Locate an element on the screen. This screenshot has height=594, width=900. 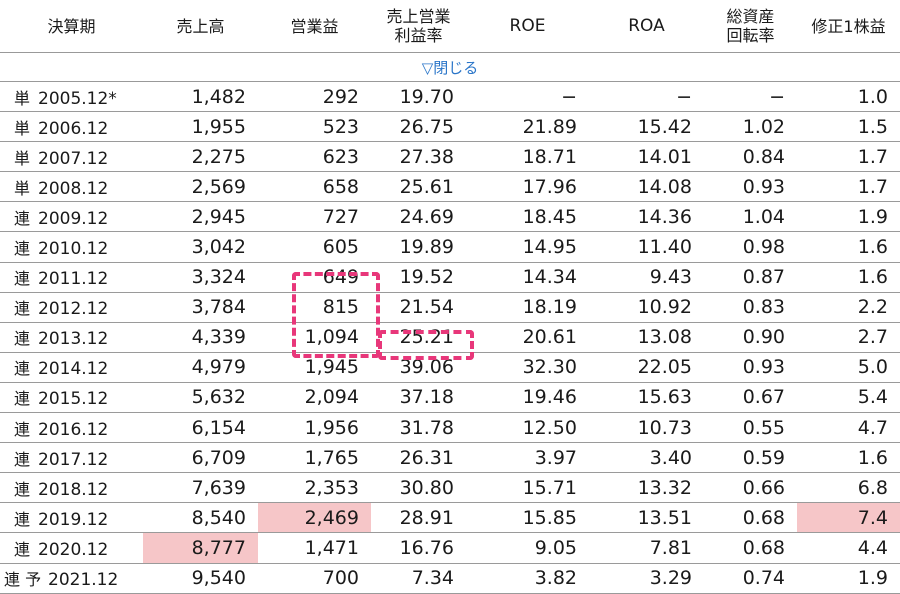
table-row: 連 2009.12 2,945 727 24.69 18.45 14.36 1.04 1.9 is located at coordinates (450, 217).